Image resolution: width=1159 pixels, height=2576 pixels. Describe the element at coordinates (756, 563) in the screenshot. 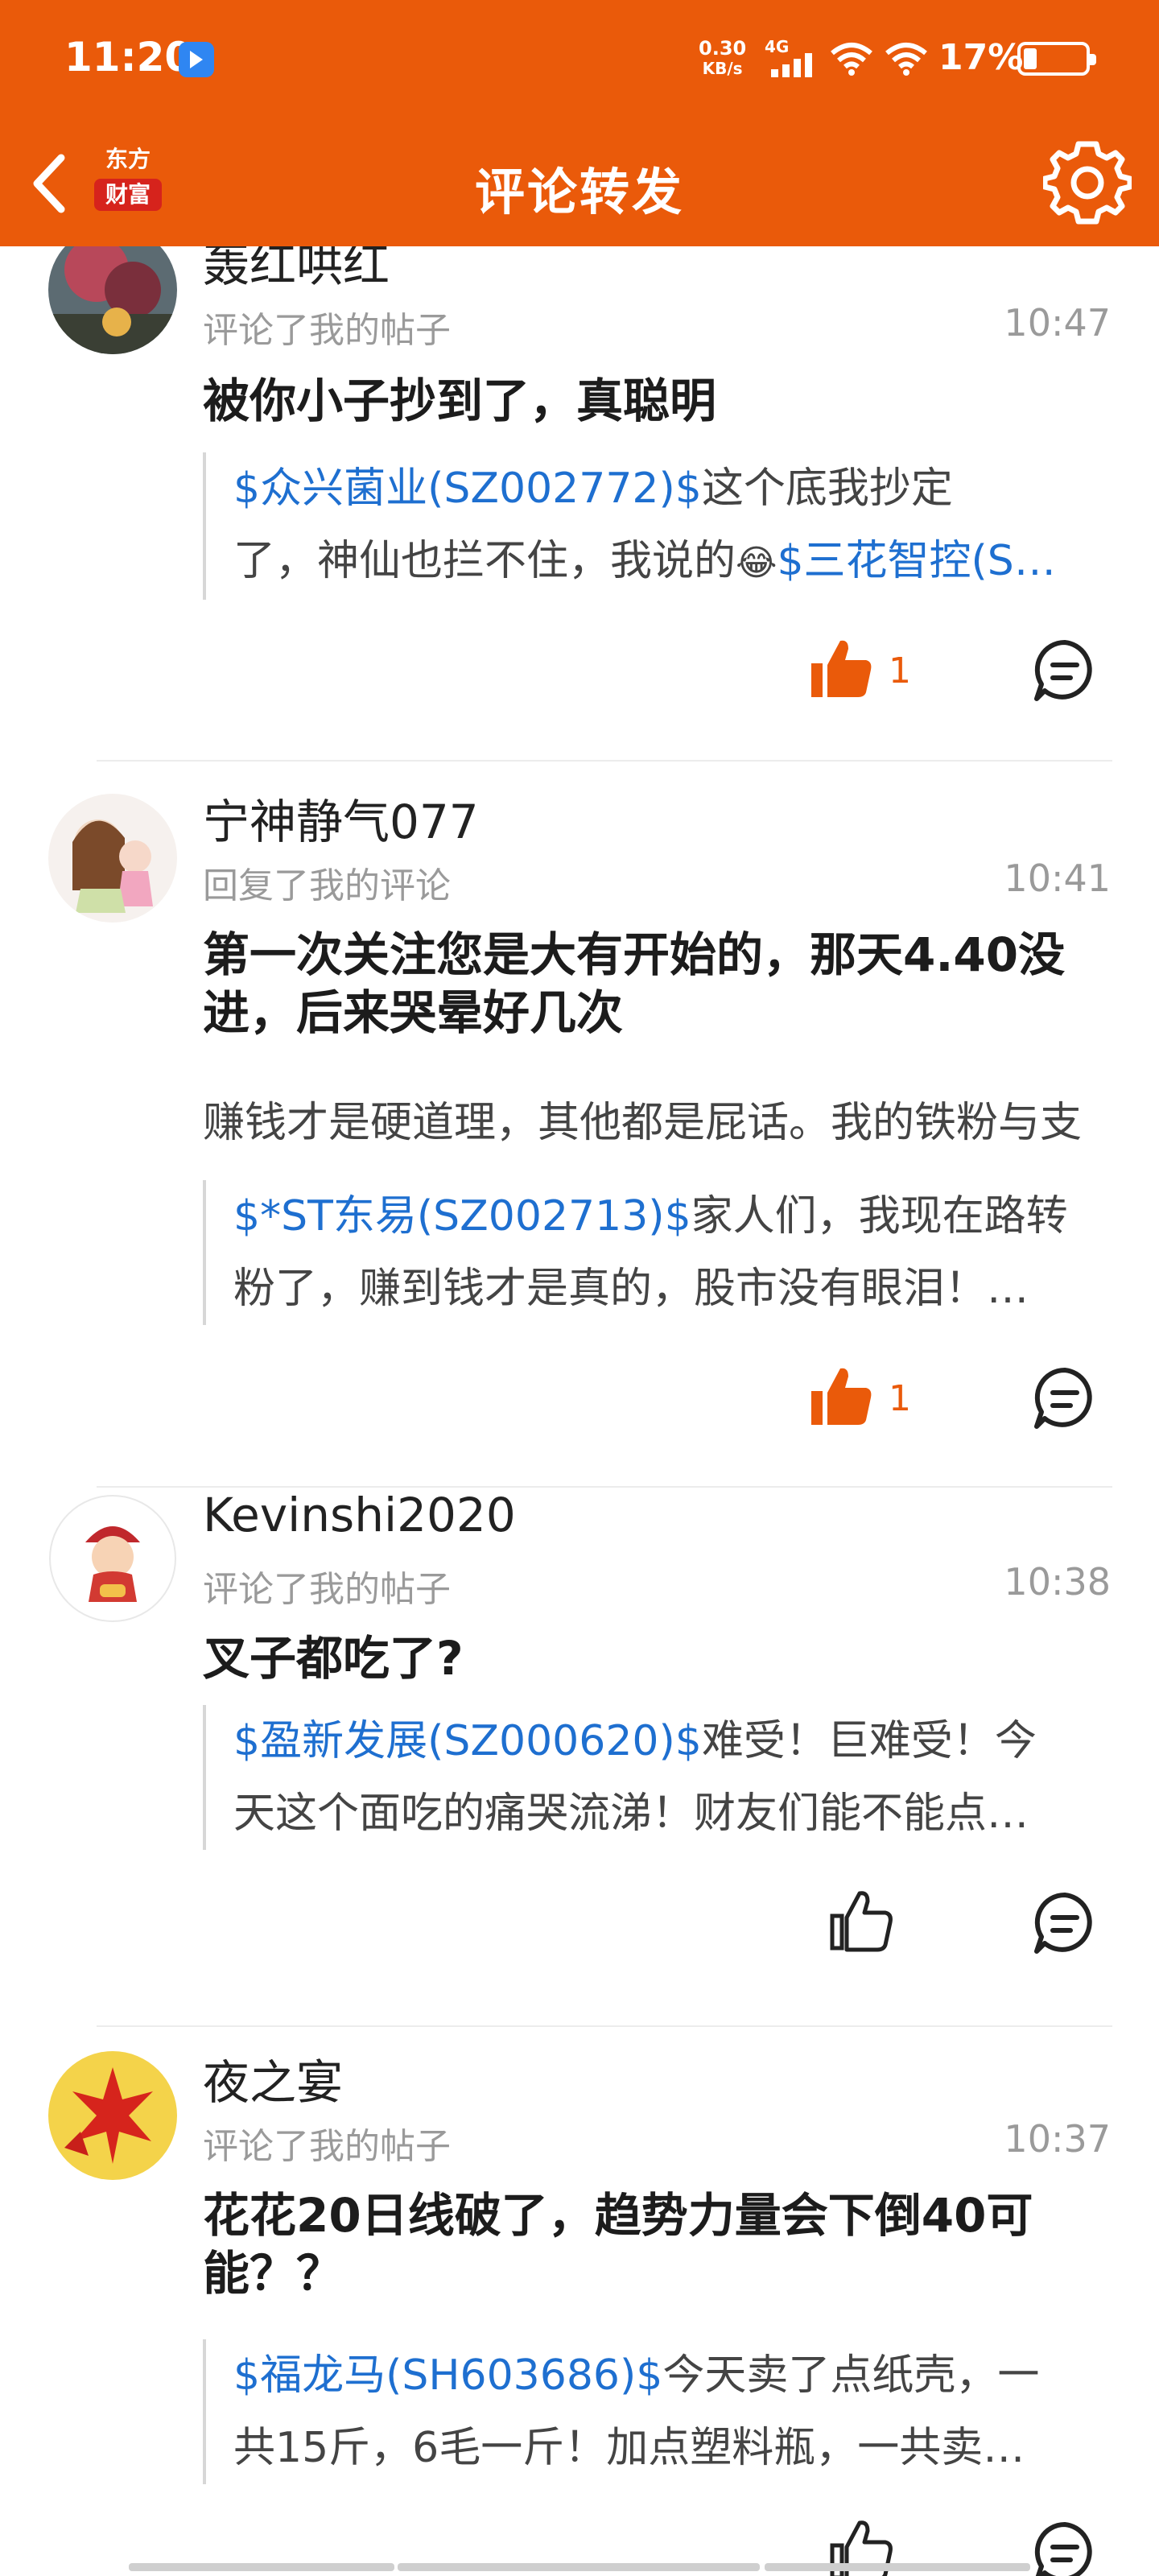

I see `laughing-emoji: 😂` at that location.